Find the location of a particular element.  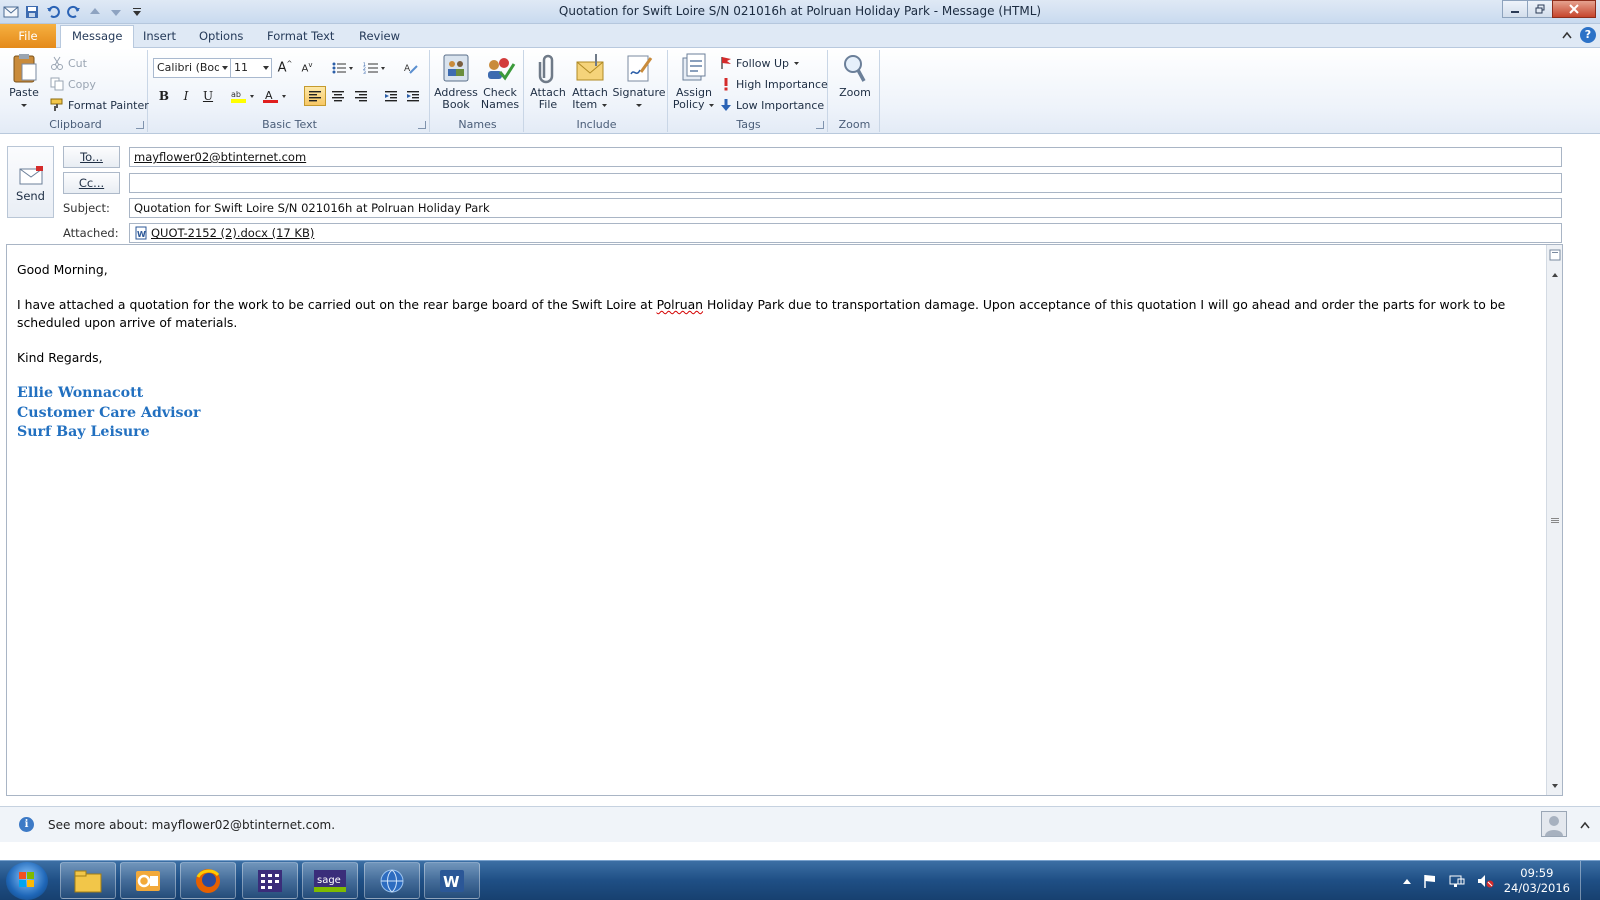

shrink-font-button: Av is located at coordinates (307, 68).